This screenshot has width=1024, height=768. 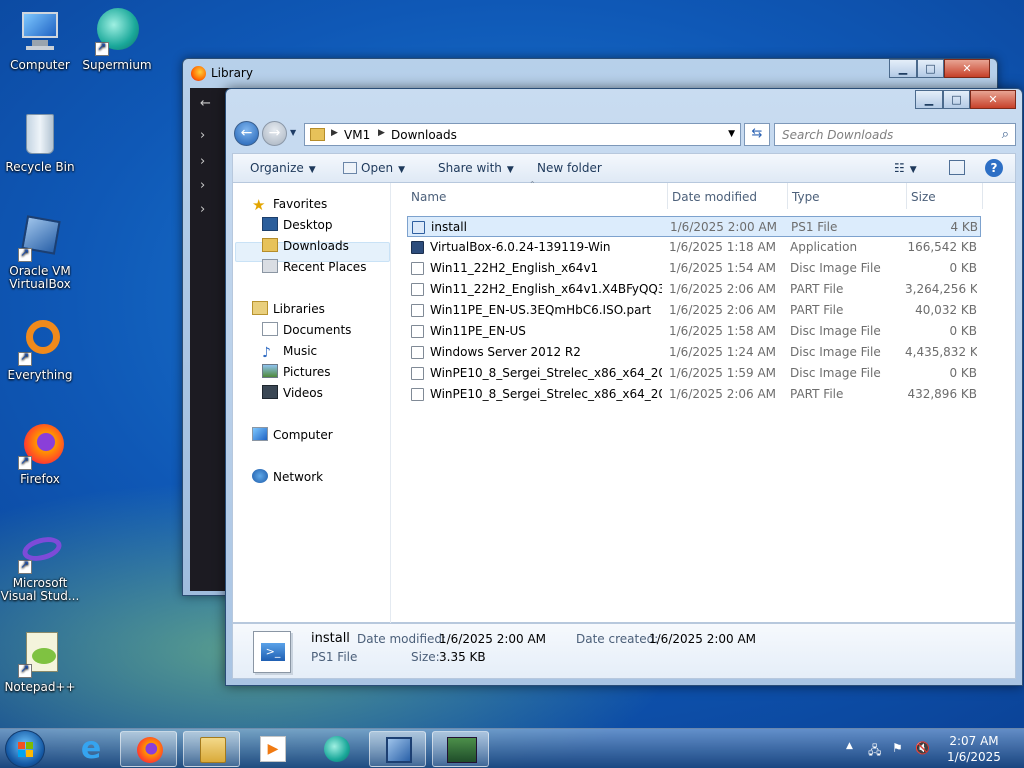 I want to click on recent-places-icon, so click(x=270, y=266).